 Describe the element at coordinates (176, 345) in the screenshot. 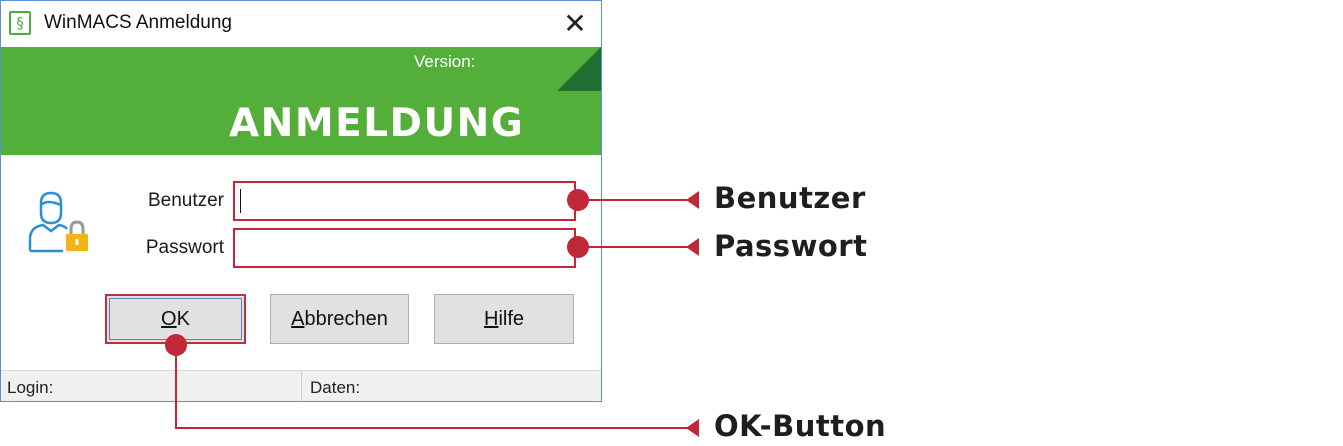

I see `callout-dot-ok` at that location.